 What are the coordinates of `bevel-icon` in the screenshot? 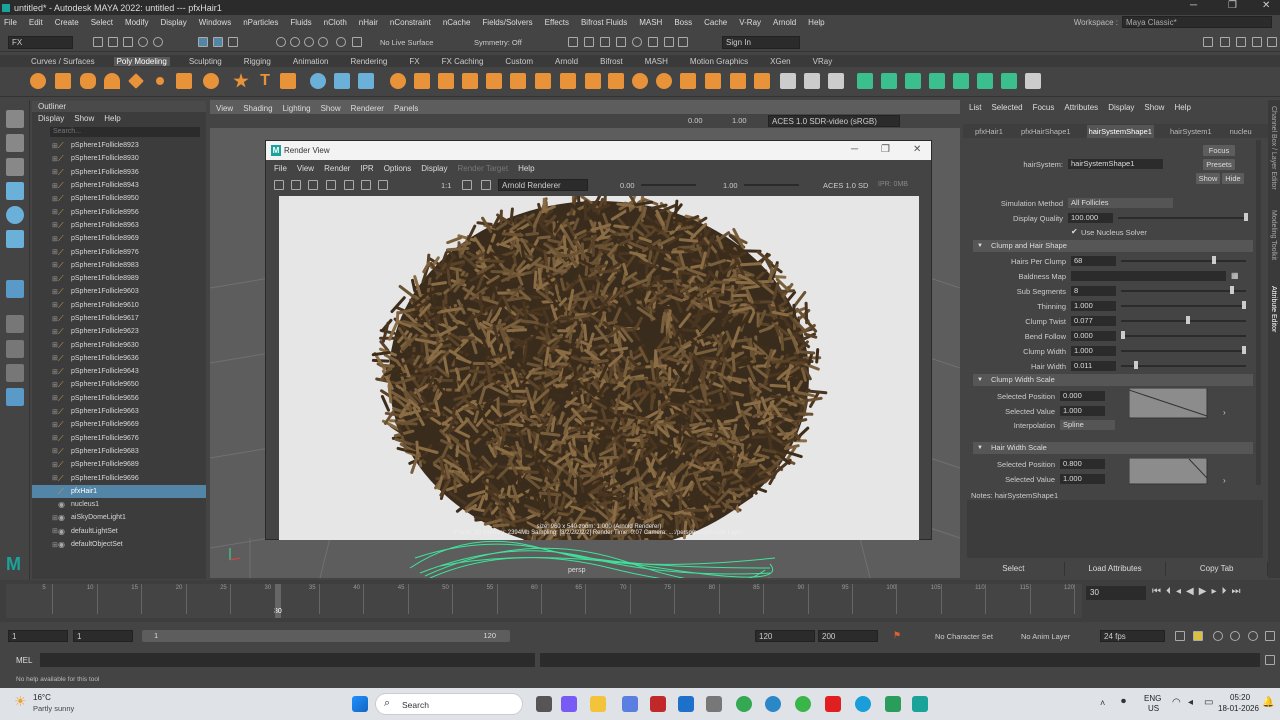 It's located at (494, 81).